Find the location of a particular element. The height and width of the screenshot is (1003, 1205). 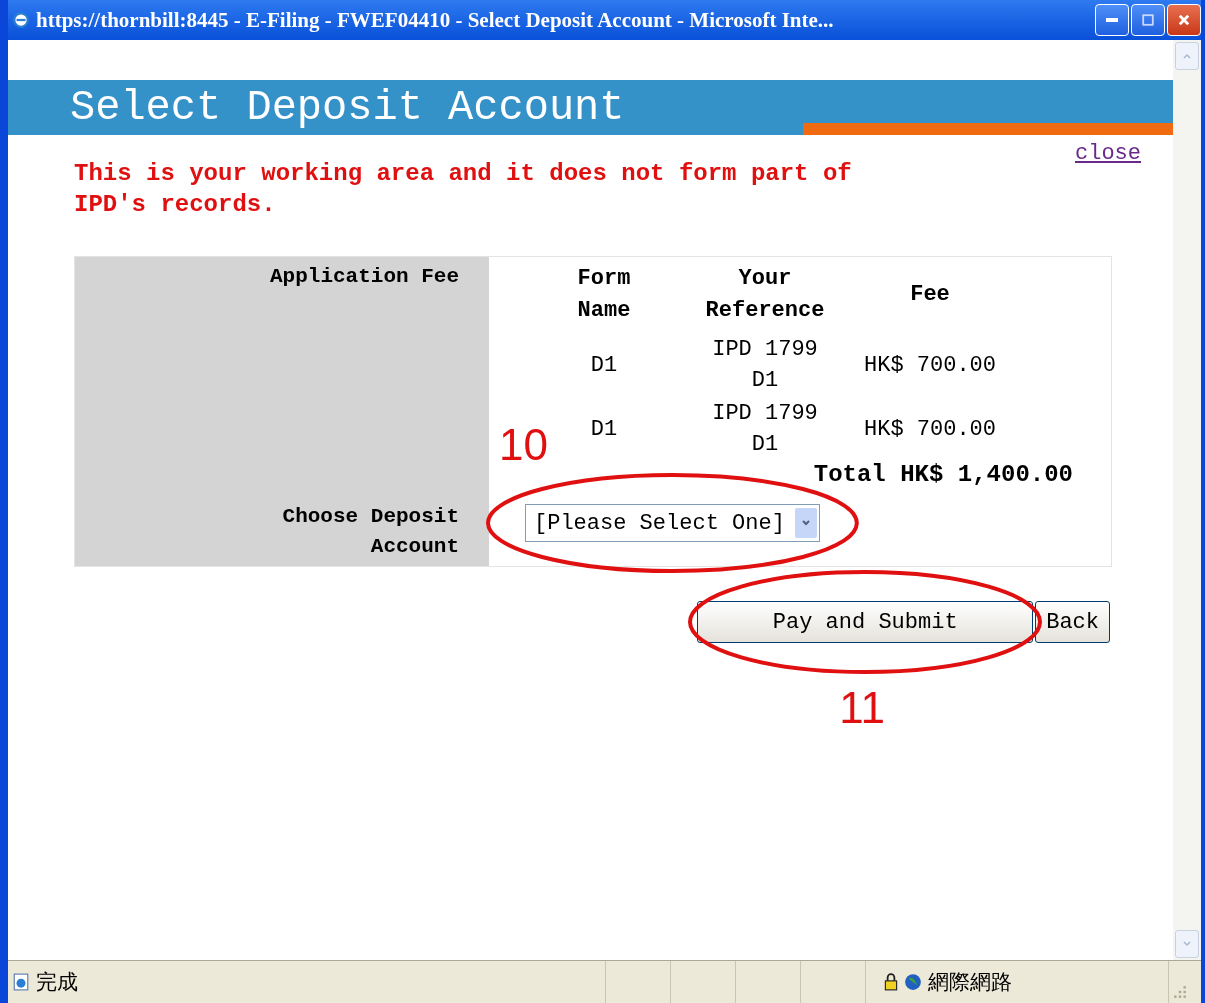

column-header: Fee is located at coordinates (930, 295).